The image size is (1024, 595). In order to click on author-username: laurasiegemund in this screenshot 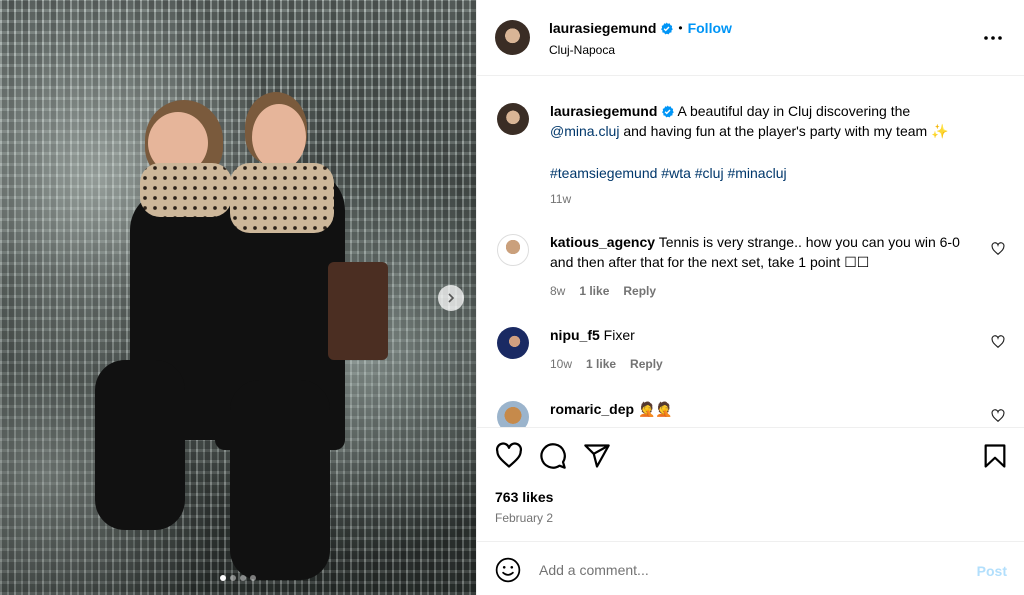, I will do `click(602, 28)`.